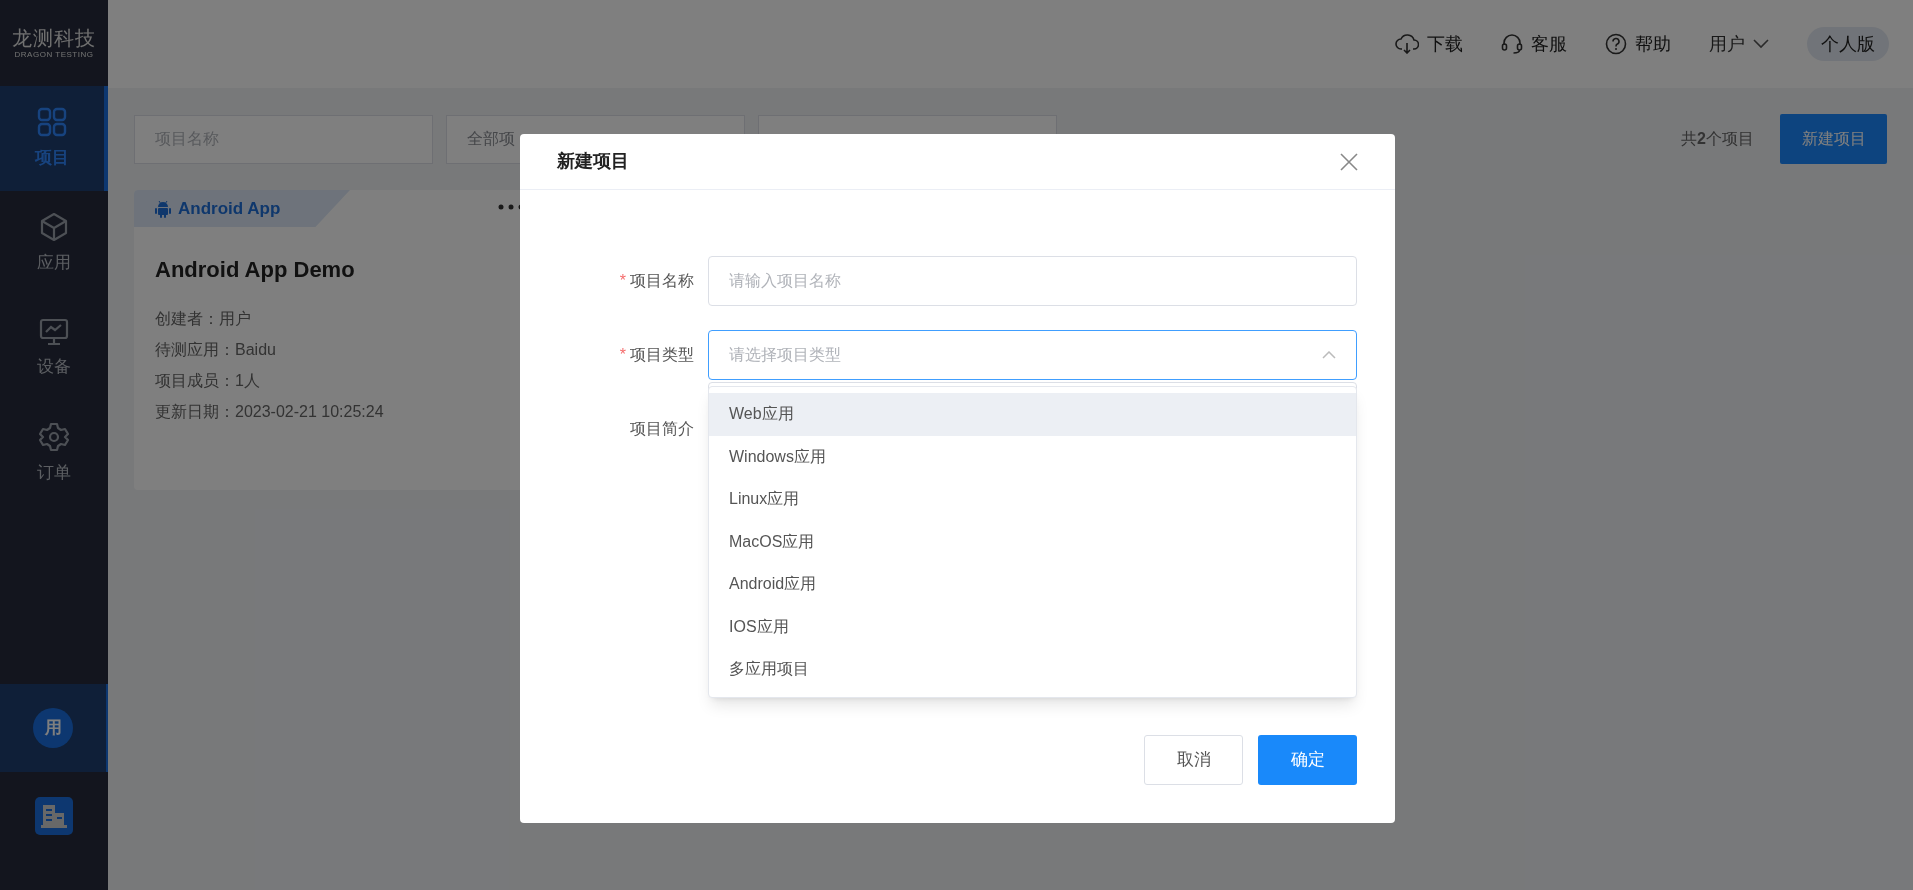  Describe the element at coordinates (54, 38) in the screenshot. I see `logo-name: 龙测科技` at that location.